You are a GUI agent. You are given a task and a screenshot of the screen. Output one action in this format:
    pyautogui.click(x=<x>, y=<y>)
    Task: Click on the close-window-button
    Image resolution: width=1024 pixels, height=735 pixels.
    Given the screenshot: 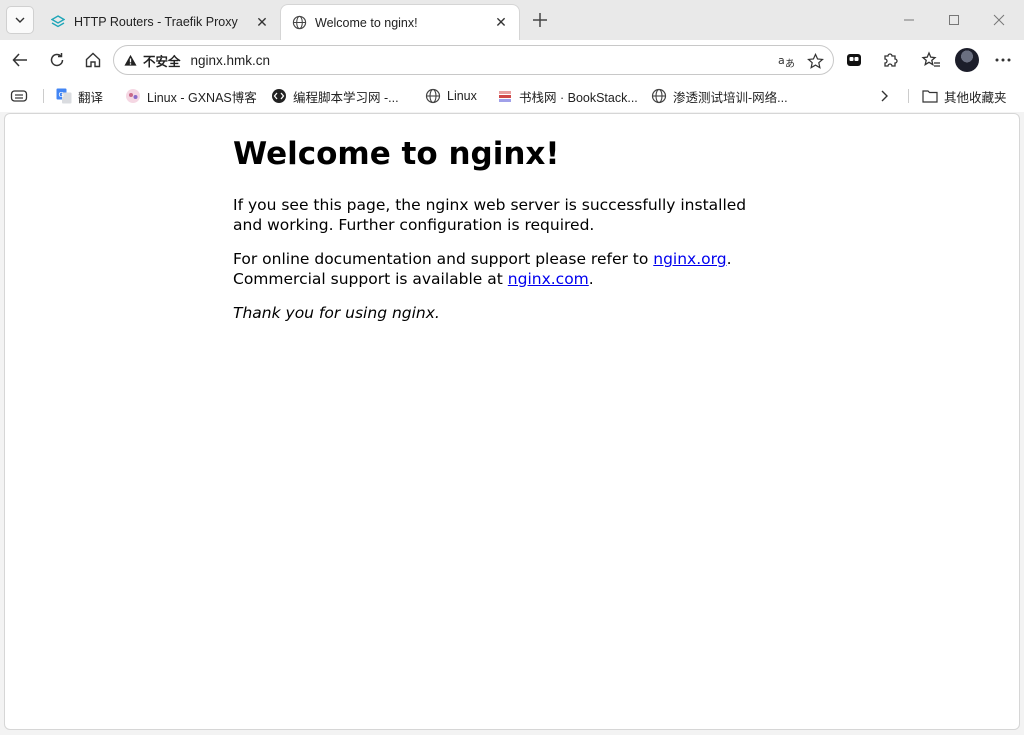 What is the action you would take?
    pyautogui.click(x=999, y=20)
    